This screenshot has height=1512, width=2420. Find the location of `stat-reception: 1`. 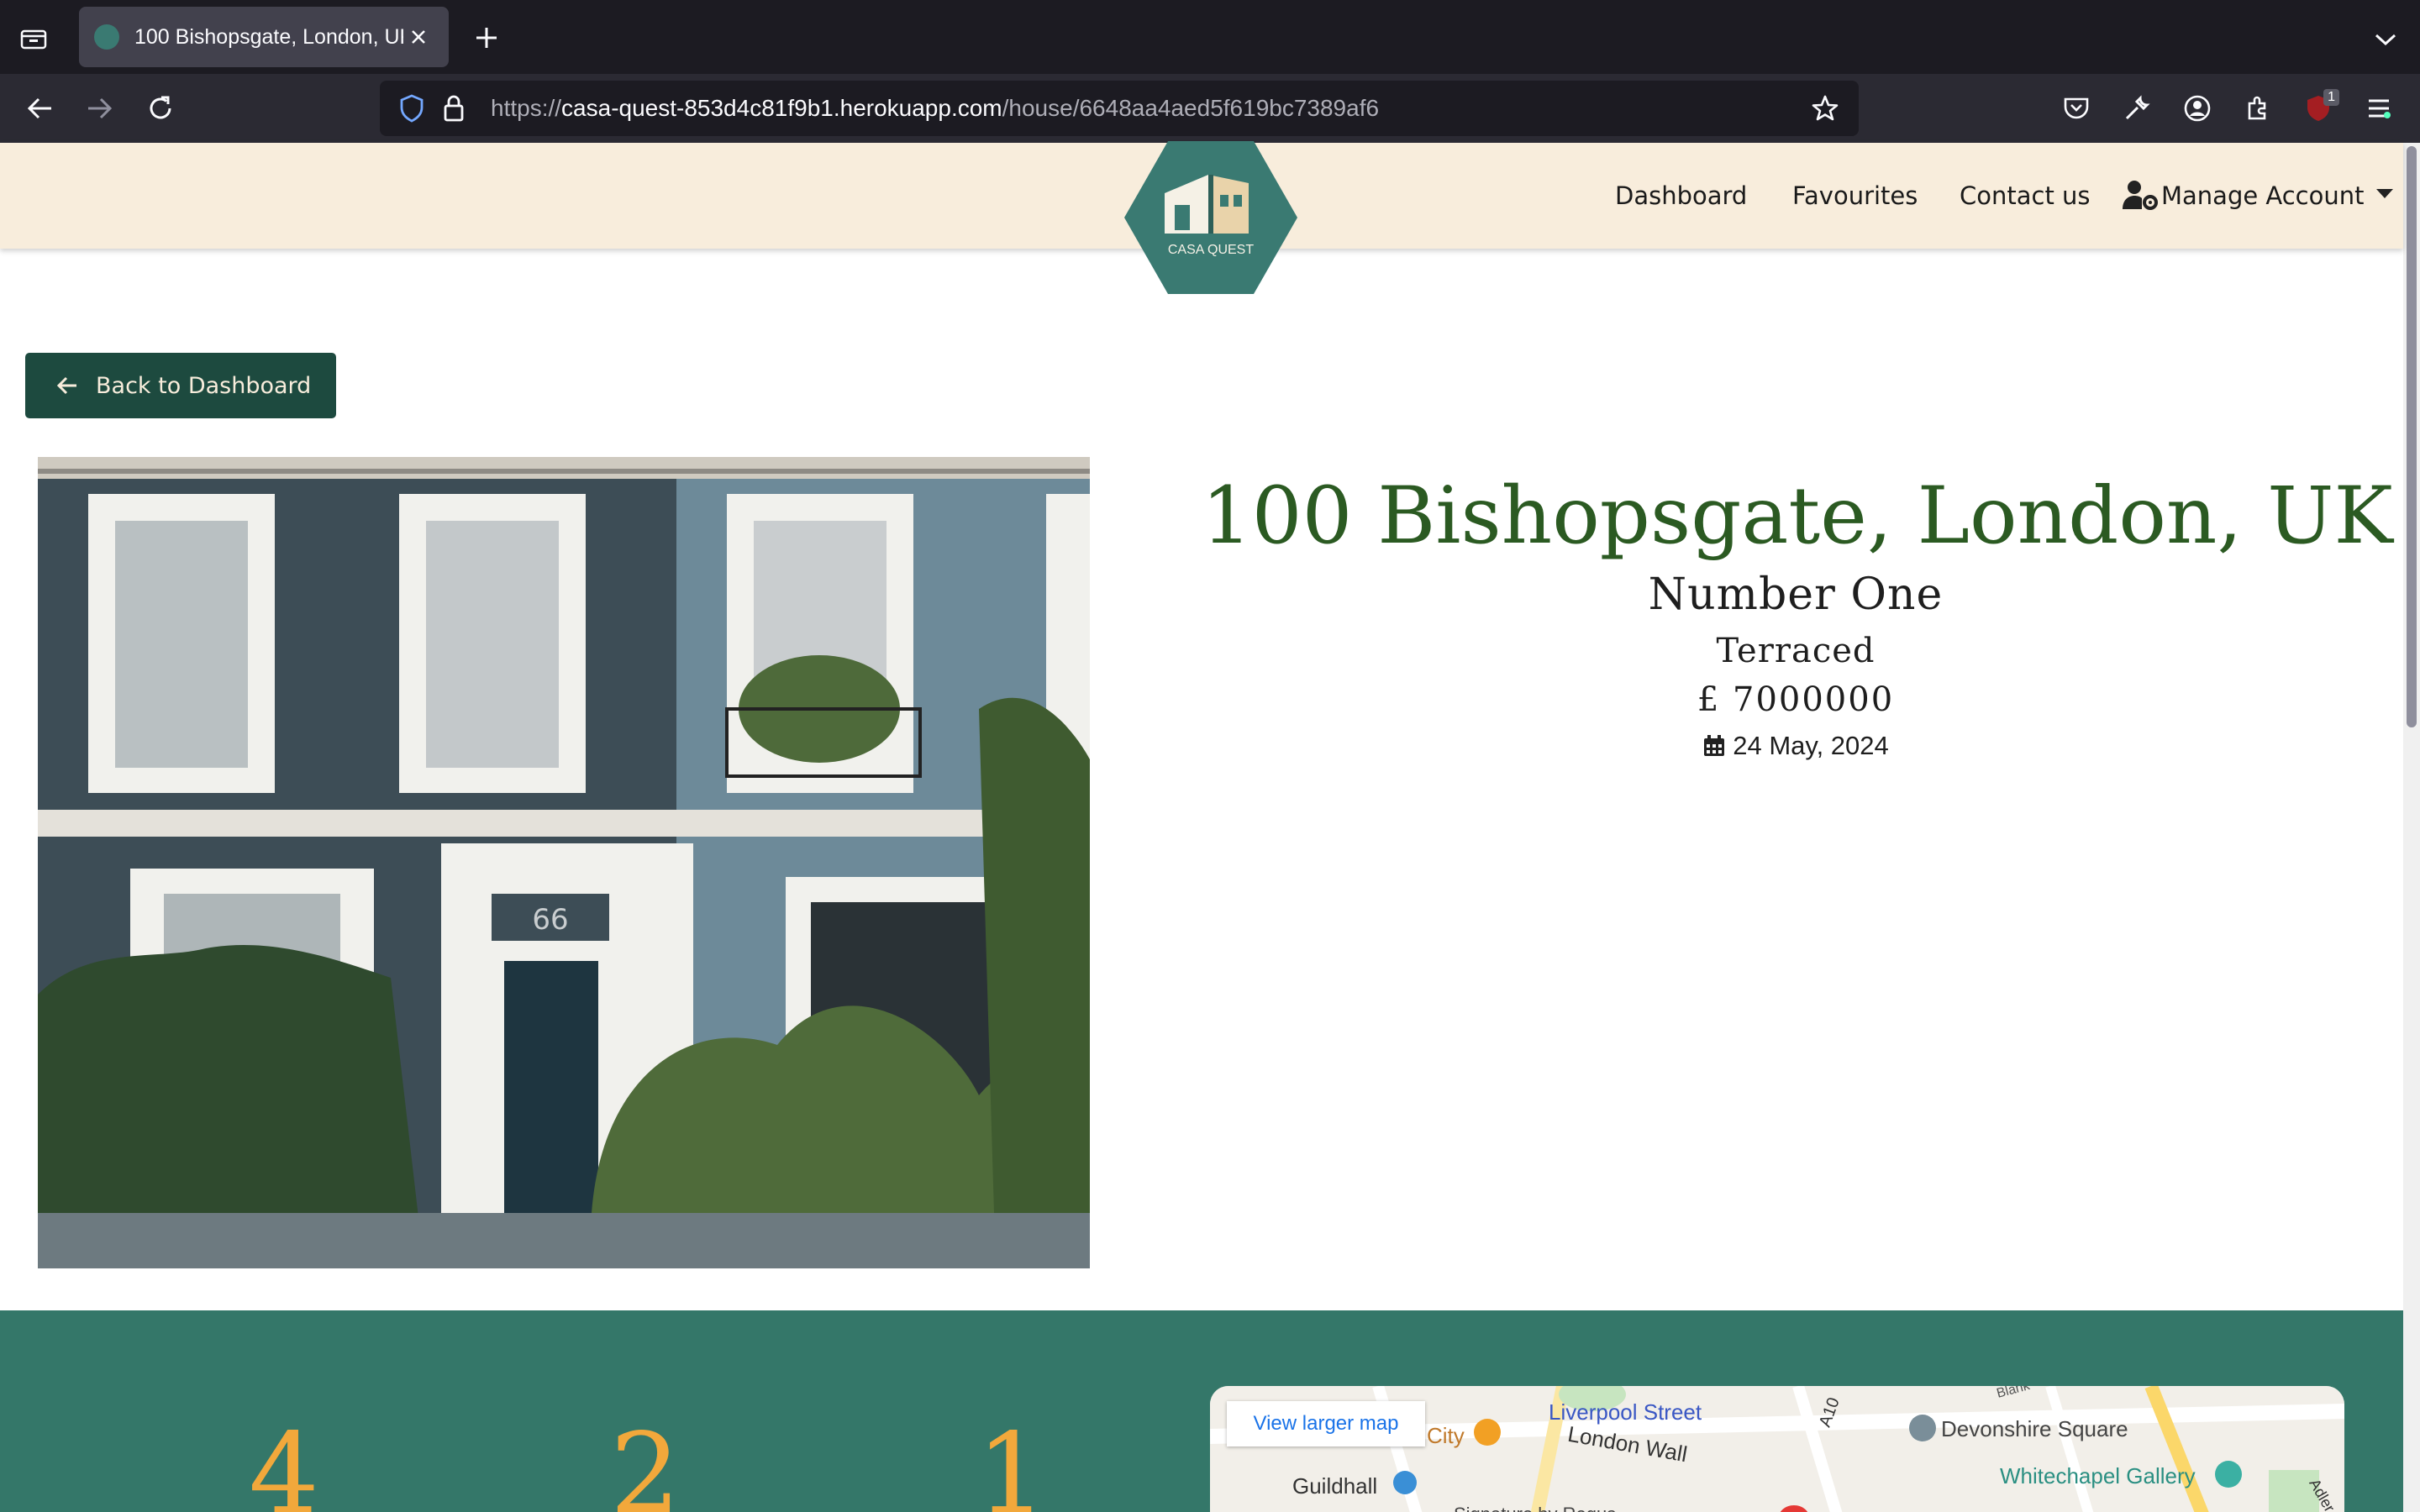

stat-reception: 1 is located at coordinates (1012, 1461).